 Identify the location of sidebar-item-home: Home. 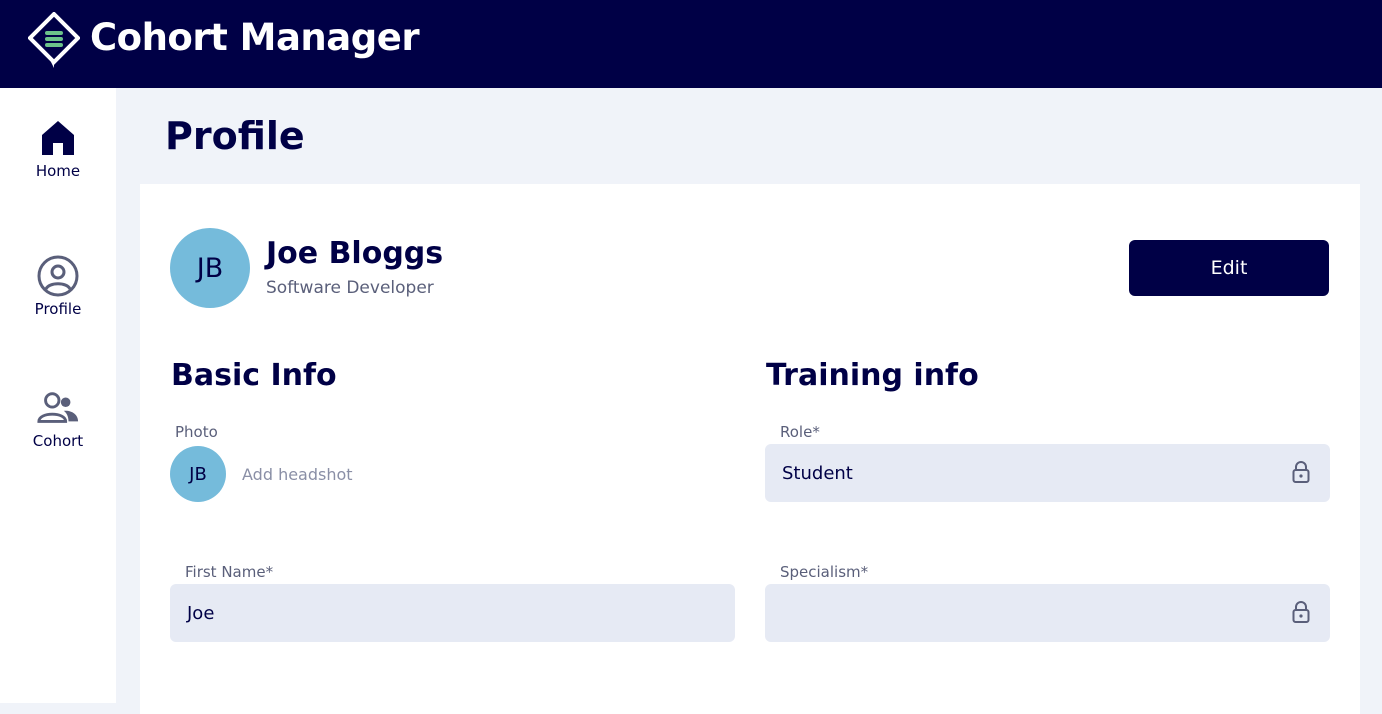
(58, 148).